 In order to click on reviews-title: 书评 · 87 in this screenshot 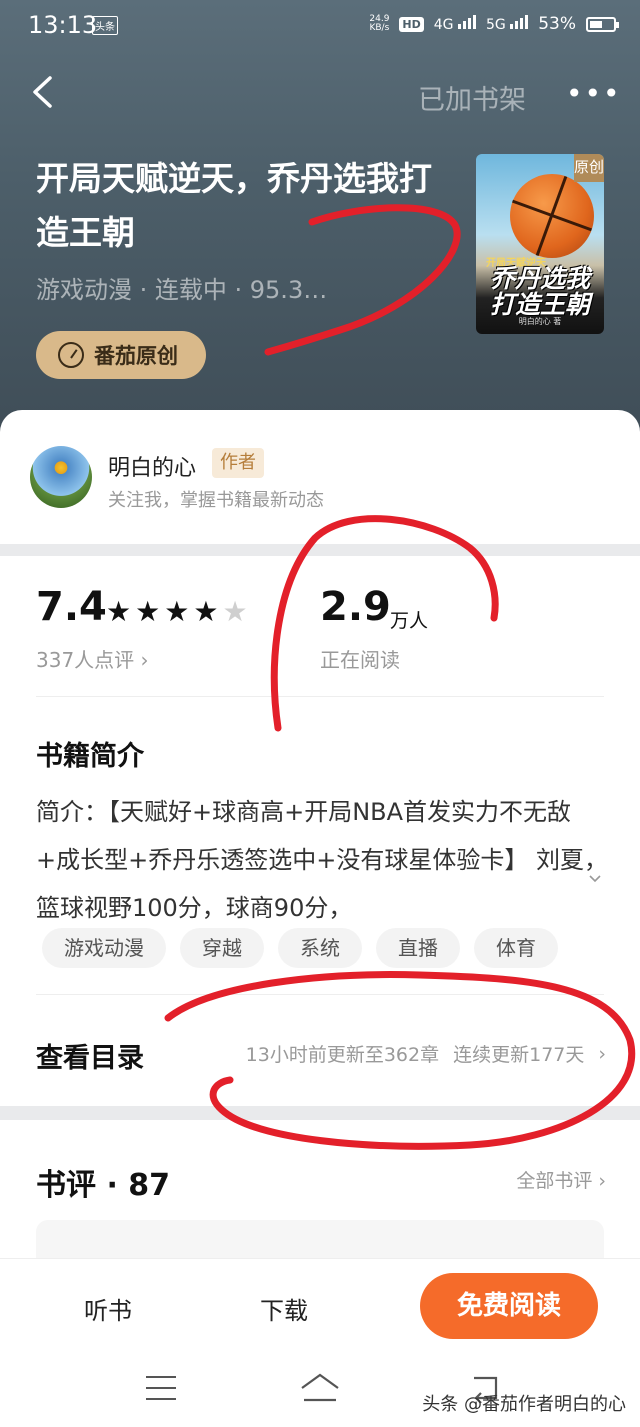, I will do `click(103, 1185)`.